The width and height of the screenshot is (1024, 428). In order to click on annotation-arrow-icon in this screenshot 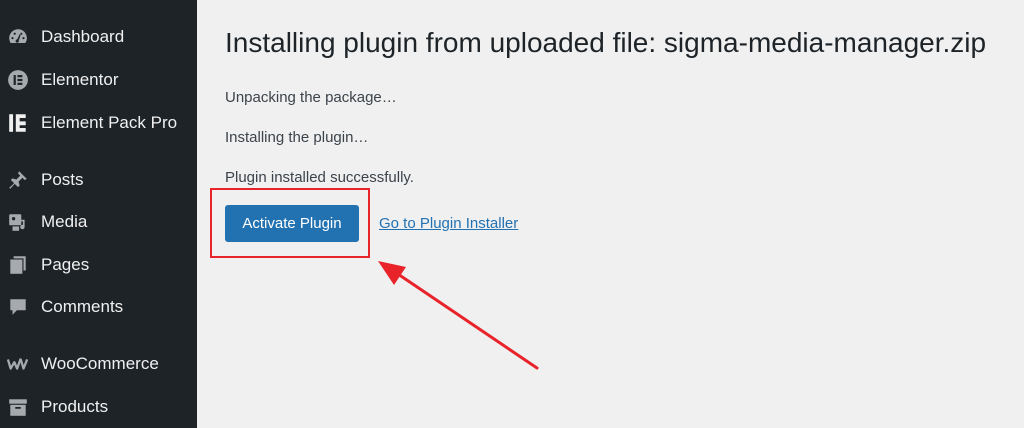, I will do `click(458, 315)`.